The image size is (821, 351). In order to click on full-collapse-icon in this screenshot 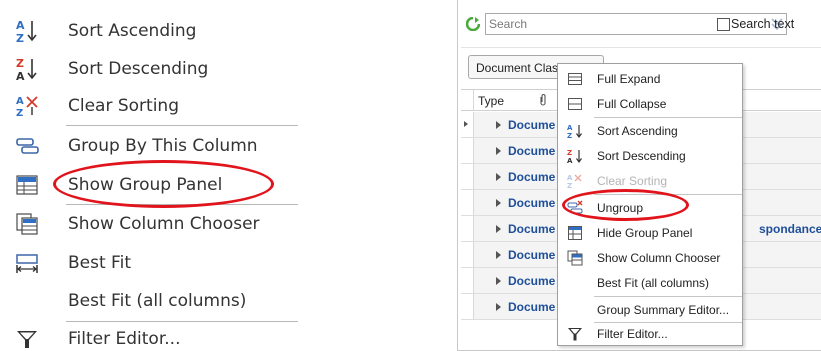, I will do `click(575, 104)`.